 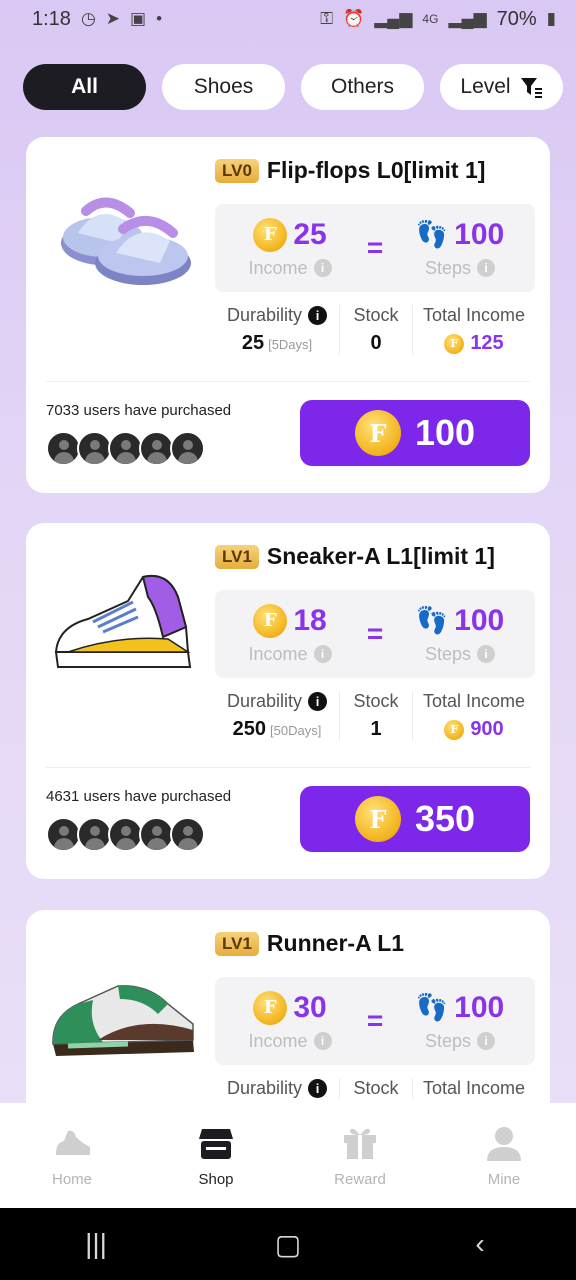 What do you see at coordinates (310, 1007) in the screenshot?
I see `income-value: 30` at bounding box center [310, 1007].